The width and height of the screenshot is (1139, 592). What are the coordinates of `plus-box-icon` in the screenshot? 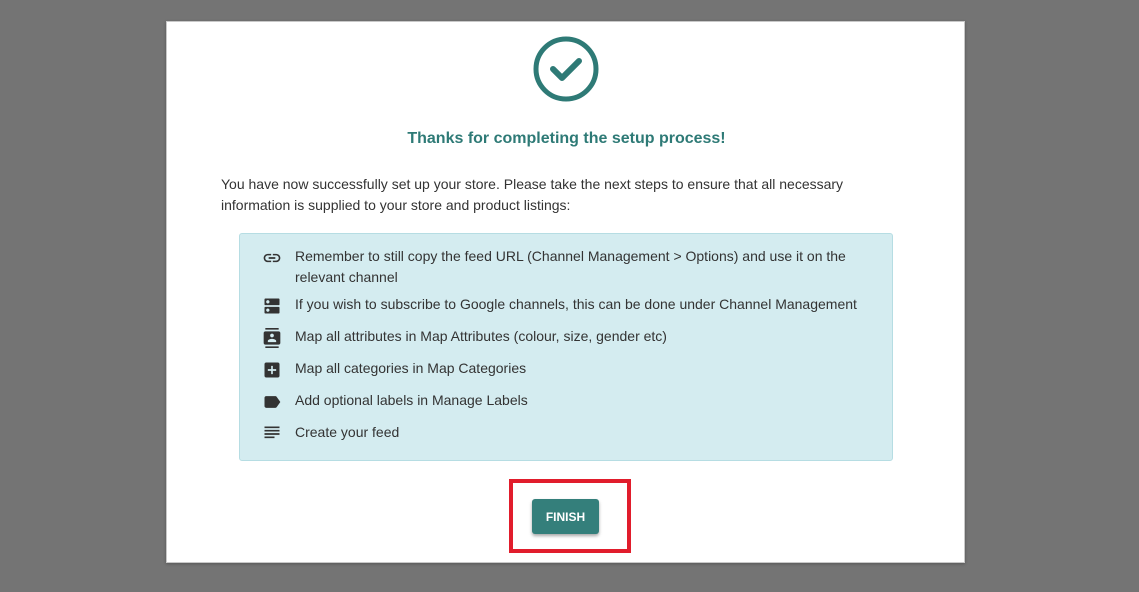 It's located at (272, 370).